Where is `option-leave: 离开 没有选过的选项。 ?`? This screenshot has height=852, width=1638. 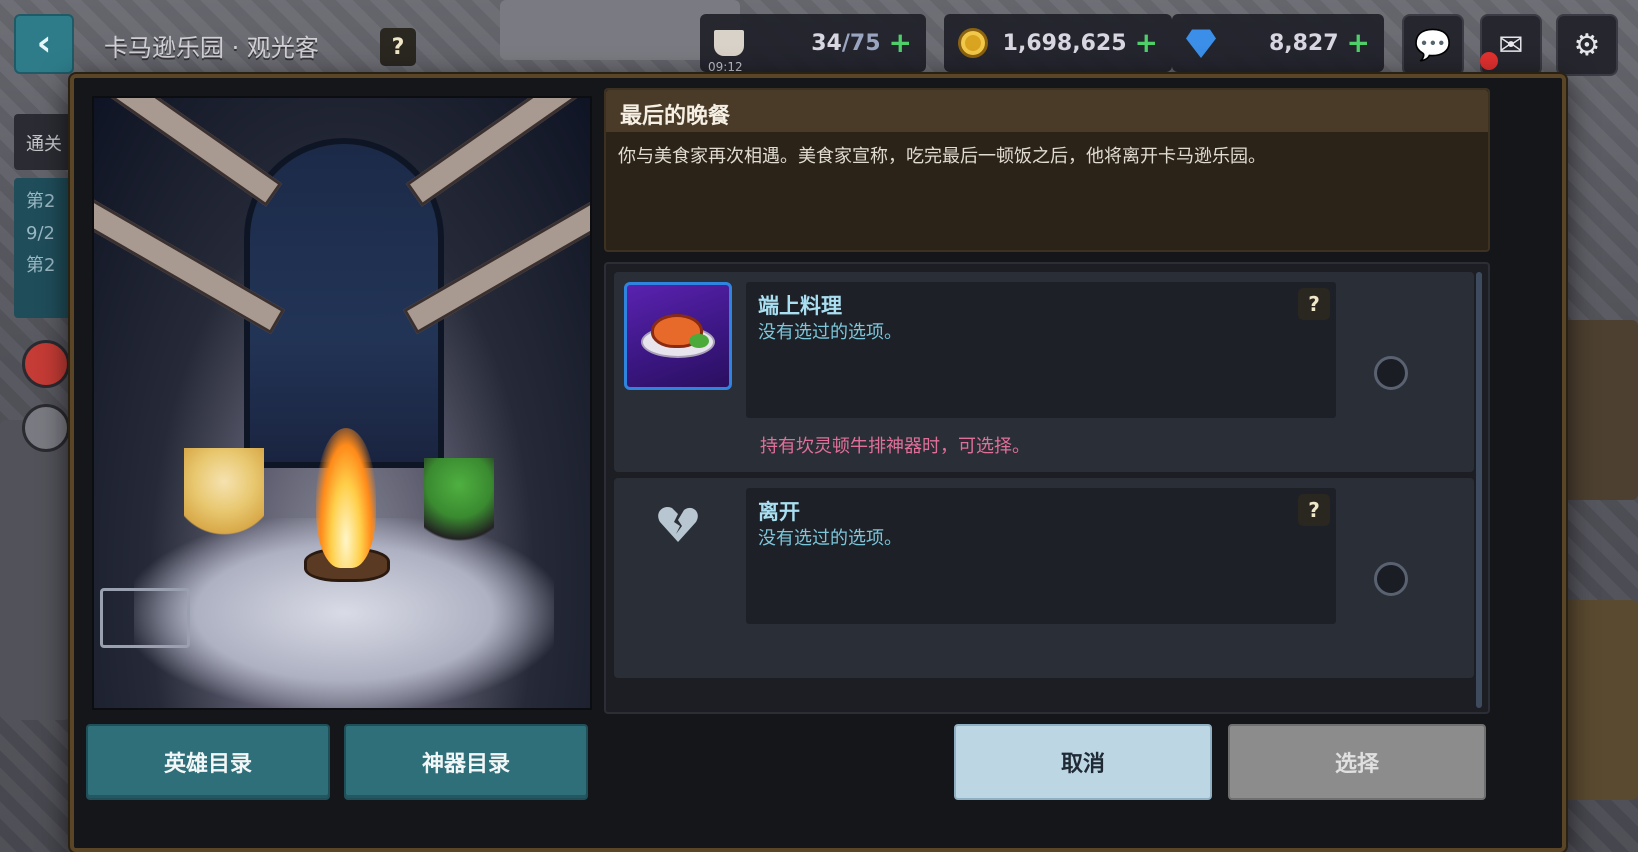 option-leave: 离开 没有选过的选项。 ? is located at coordinates (1044, 578).